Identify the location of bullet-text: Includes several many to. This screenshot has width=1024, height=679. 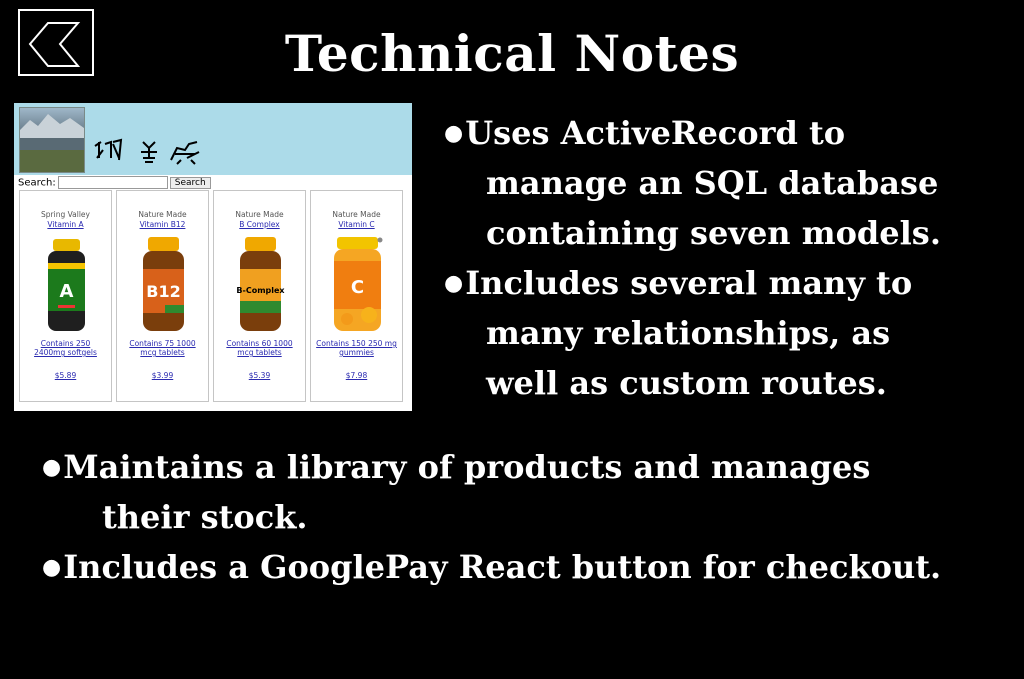
(689, 283).